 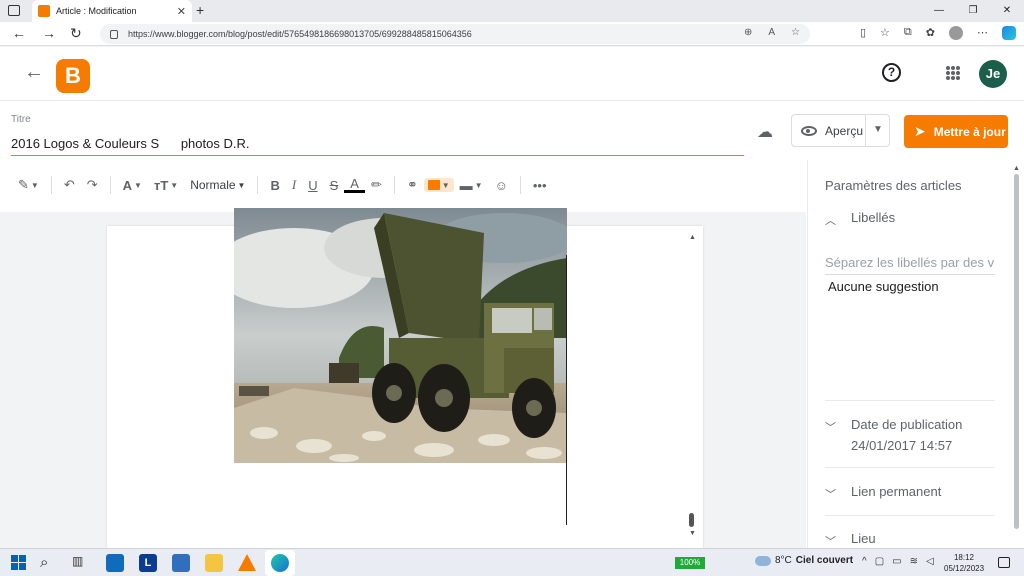 I want to click on temperature-text: 8°C, so click(x=783, y=560).